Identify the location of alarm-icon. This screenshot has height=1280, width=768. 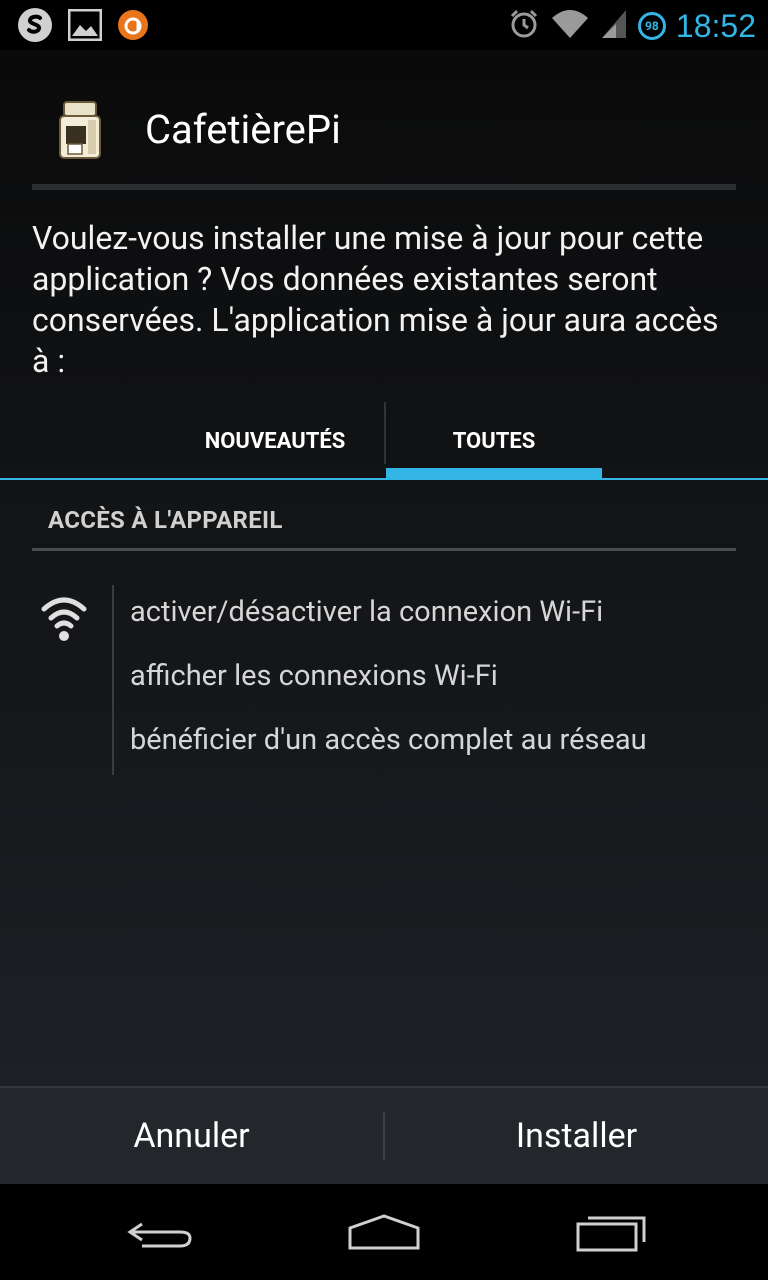
(524, 26).